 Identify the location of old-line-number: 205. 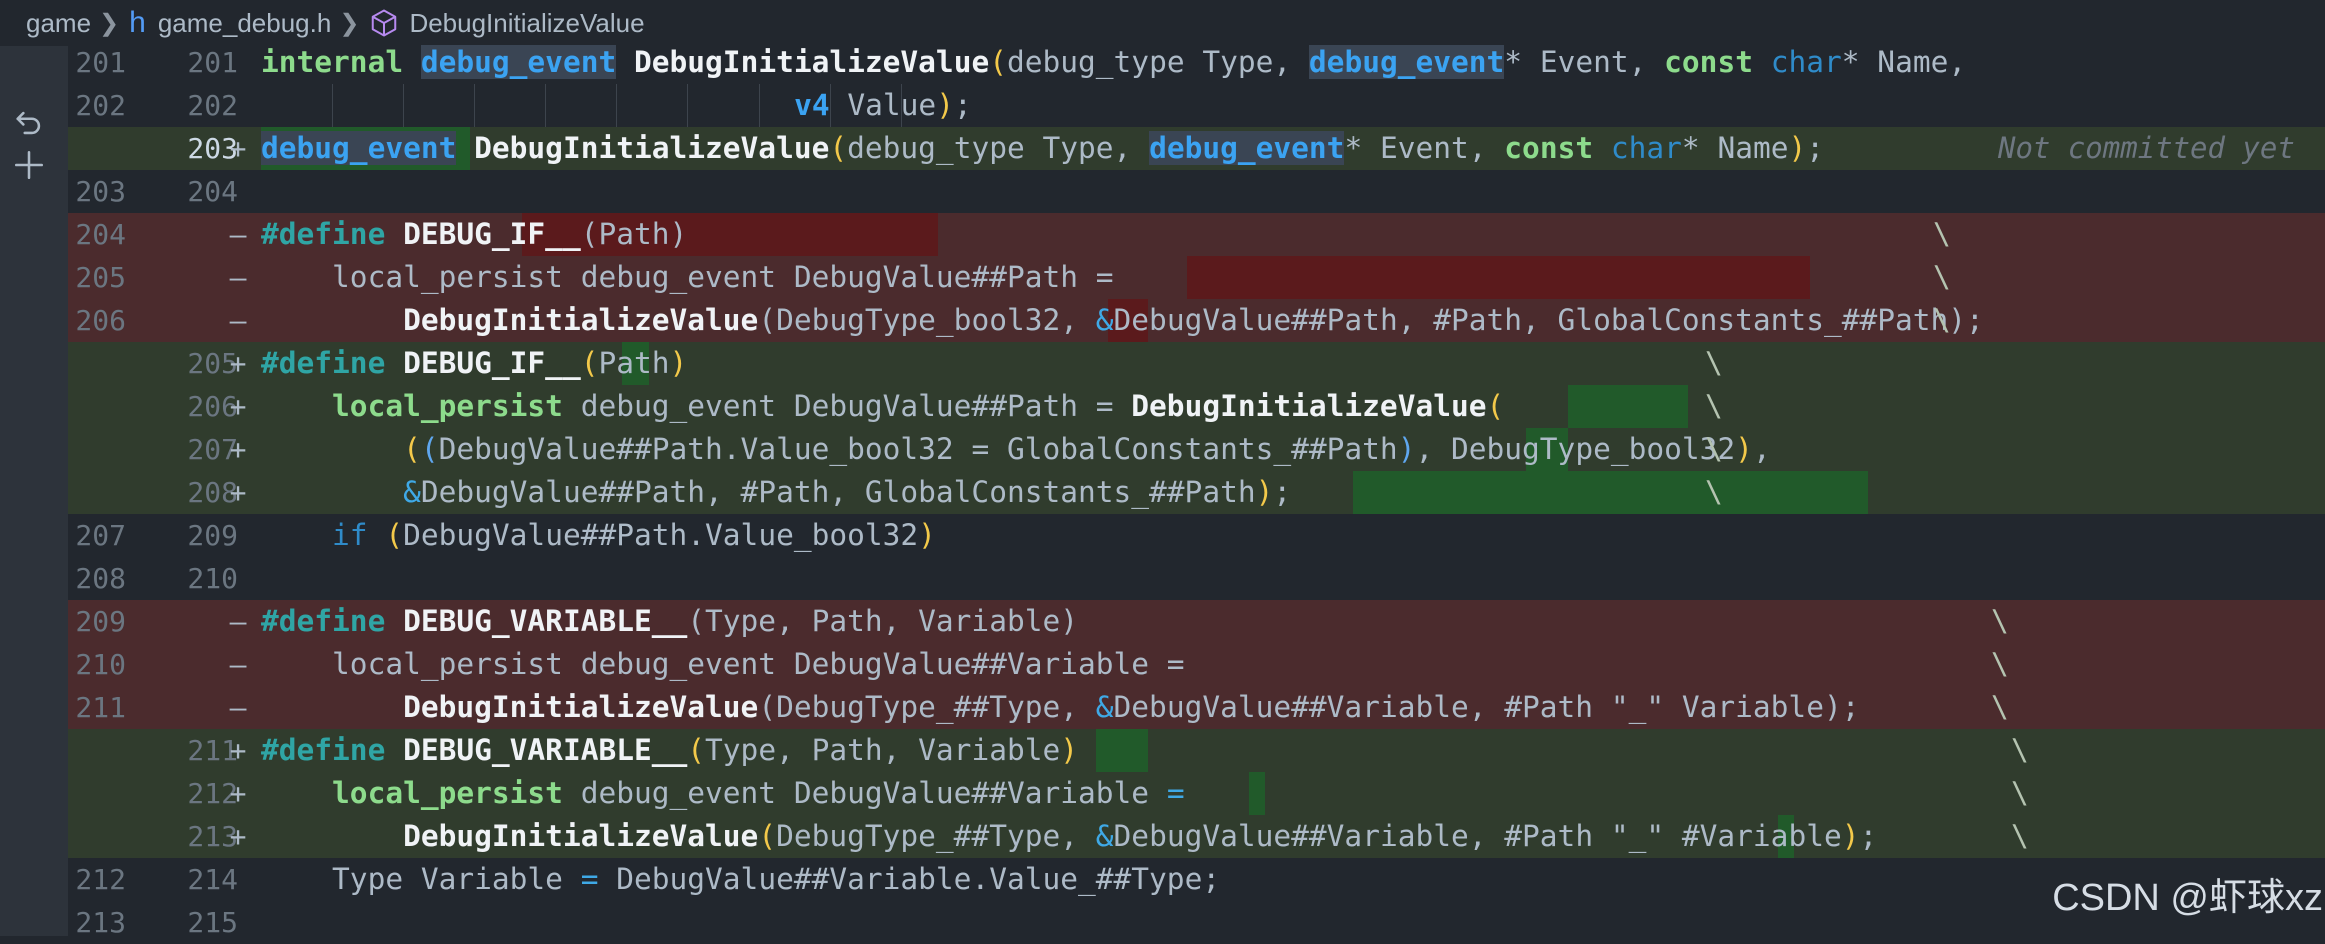
(100, 277).